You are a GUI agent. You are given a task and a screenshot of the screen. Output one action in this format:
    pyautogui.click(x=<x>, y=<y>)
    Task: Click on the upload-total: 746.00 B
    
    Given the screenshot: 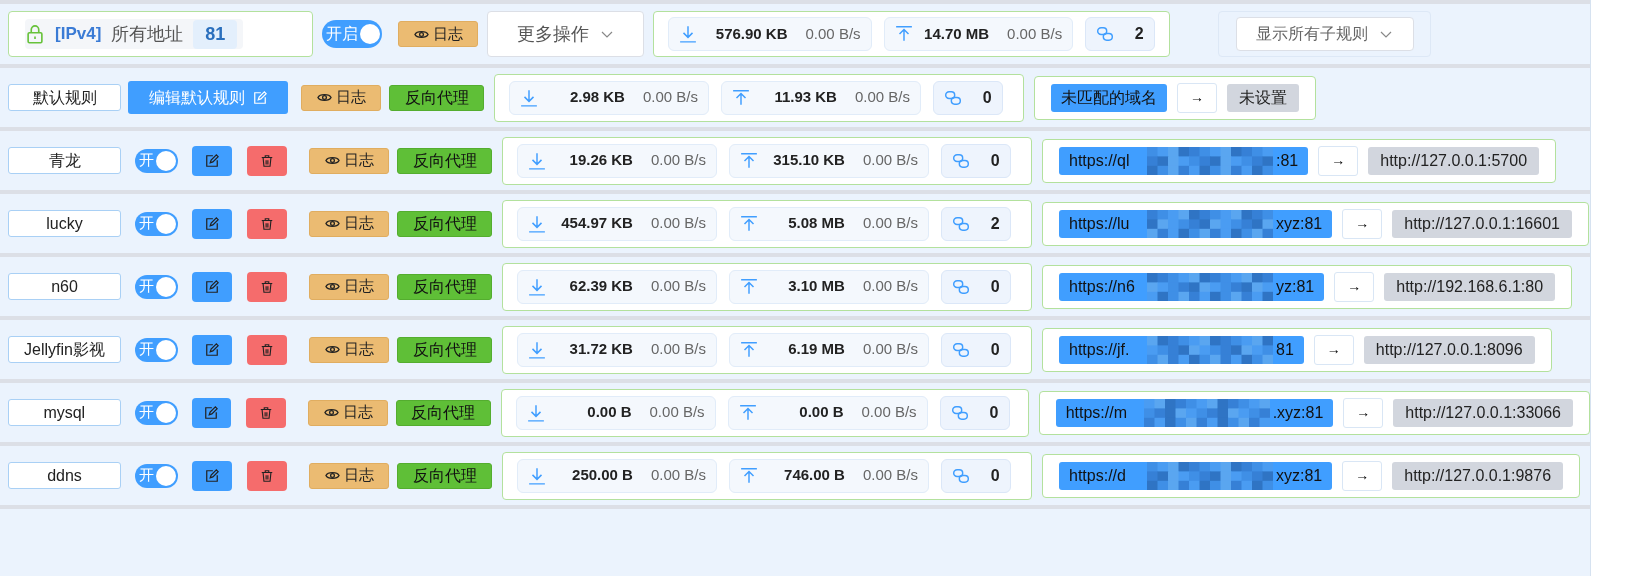 What is the action you would take?
    pyautogui.click(x=814, y=475)
    